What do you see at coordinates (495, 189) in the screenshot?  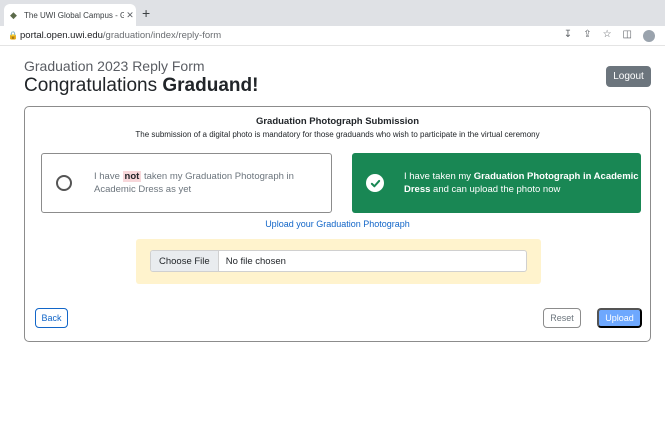 I see `option-taken-text-after: and can upload the photo now` at bounding box center [495, 189].